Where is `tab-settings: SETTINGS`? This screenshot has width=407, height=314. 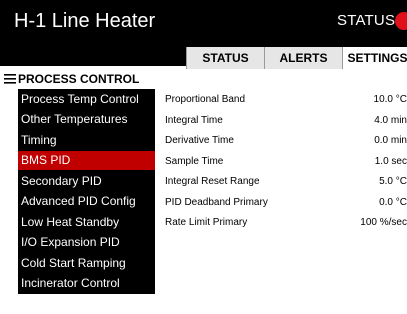
tab-settings: SETTINGS is located at coordinates (374, 58).